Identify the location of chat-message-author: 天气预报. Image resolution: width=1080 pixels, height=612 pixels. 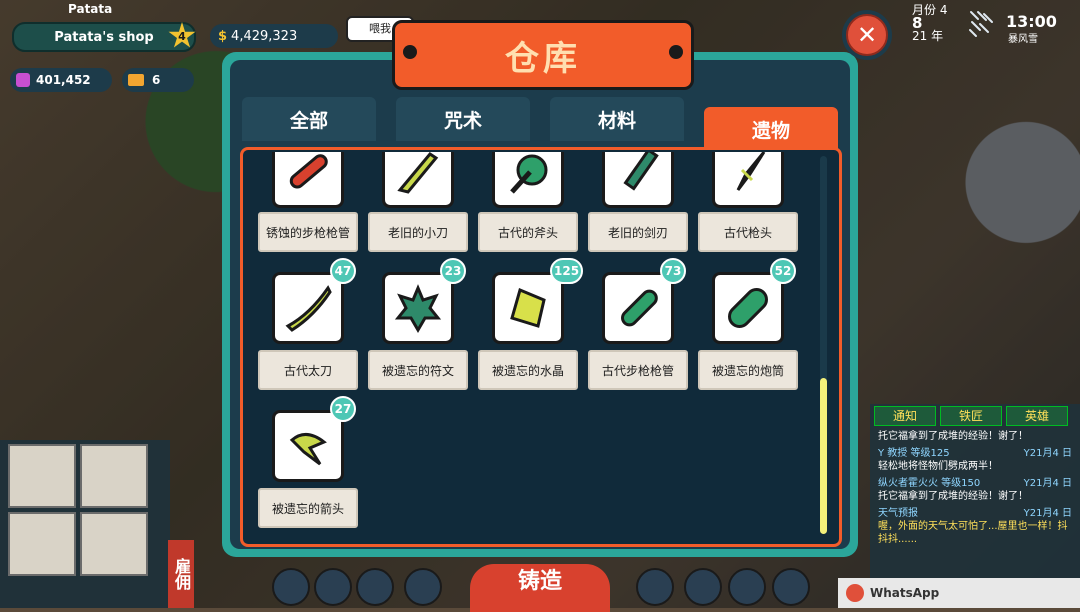
(898, 513).